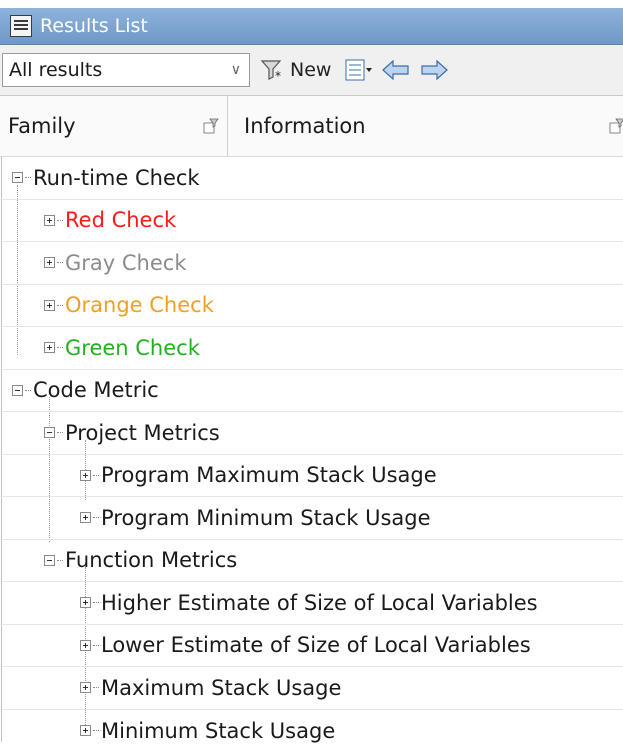 This screenshot has height=752, width=623. I want to click on tree-node-project-metrics: Project Metrics, so click(311, 433).